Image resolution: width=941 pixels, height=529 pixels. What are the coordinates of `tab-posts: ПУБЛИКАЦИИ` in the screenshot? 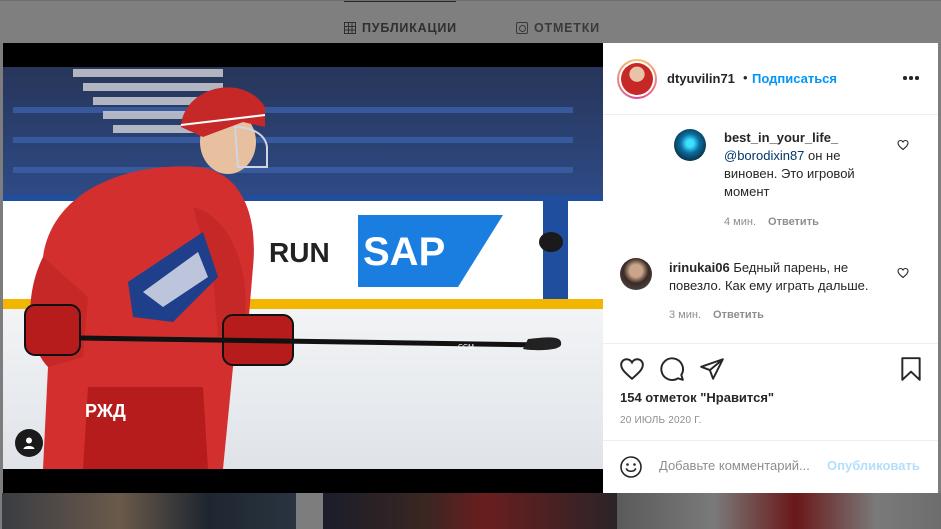 It's located at (400, 18).